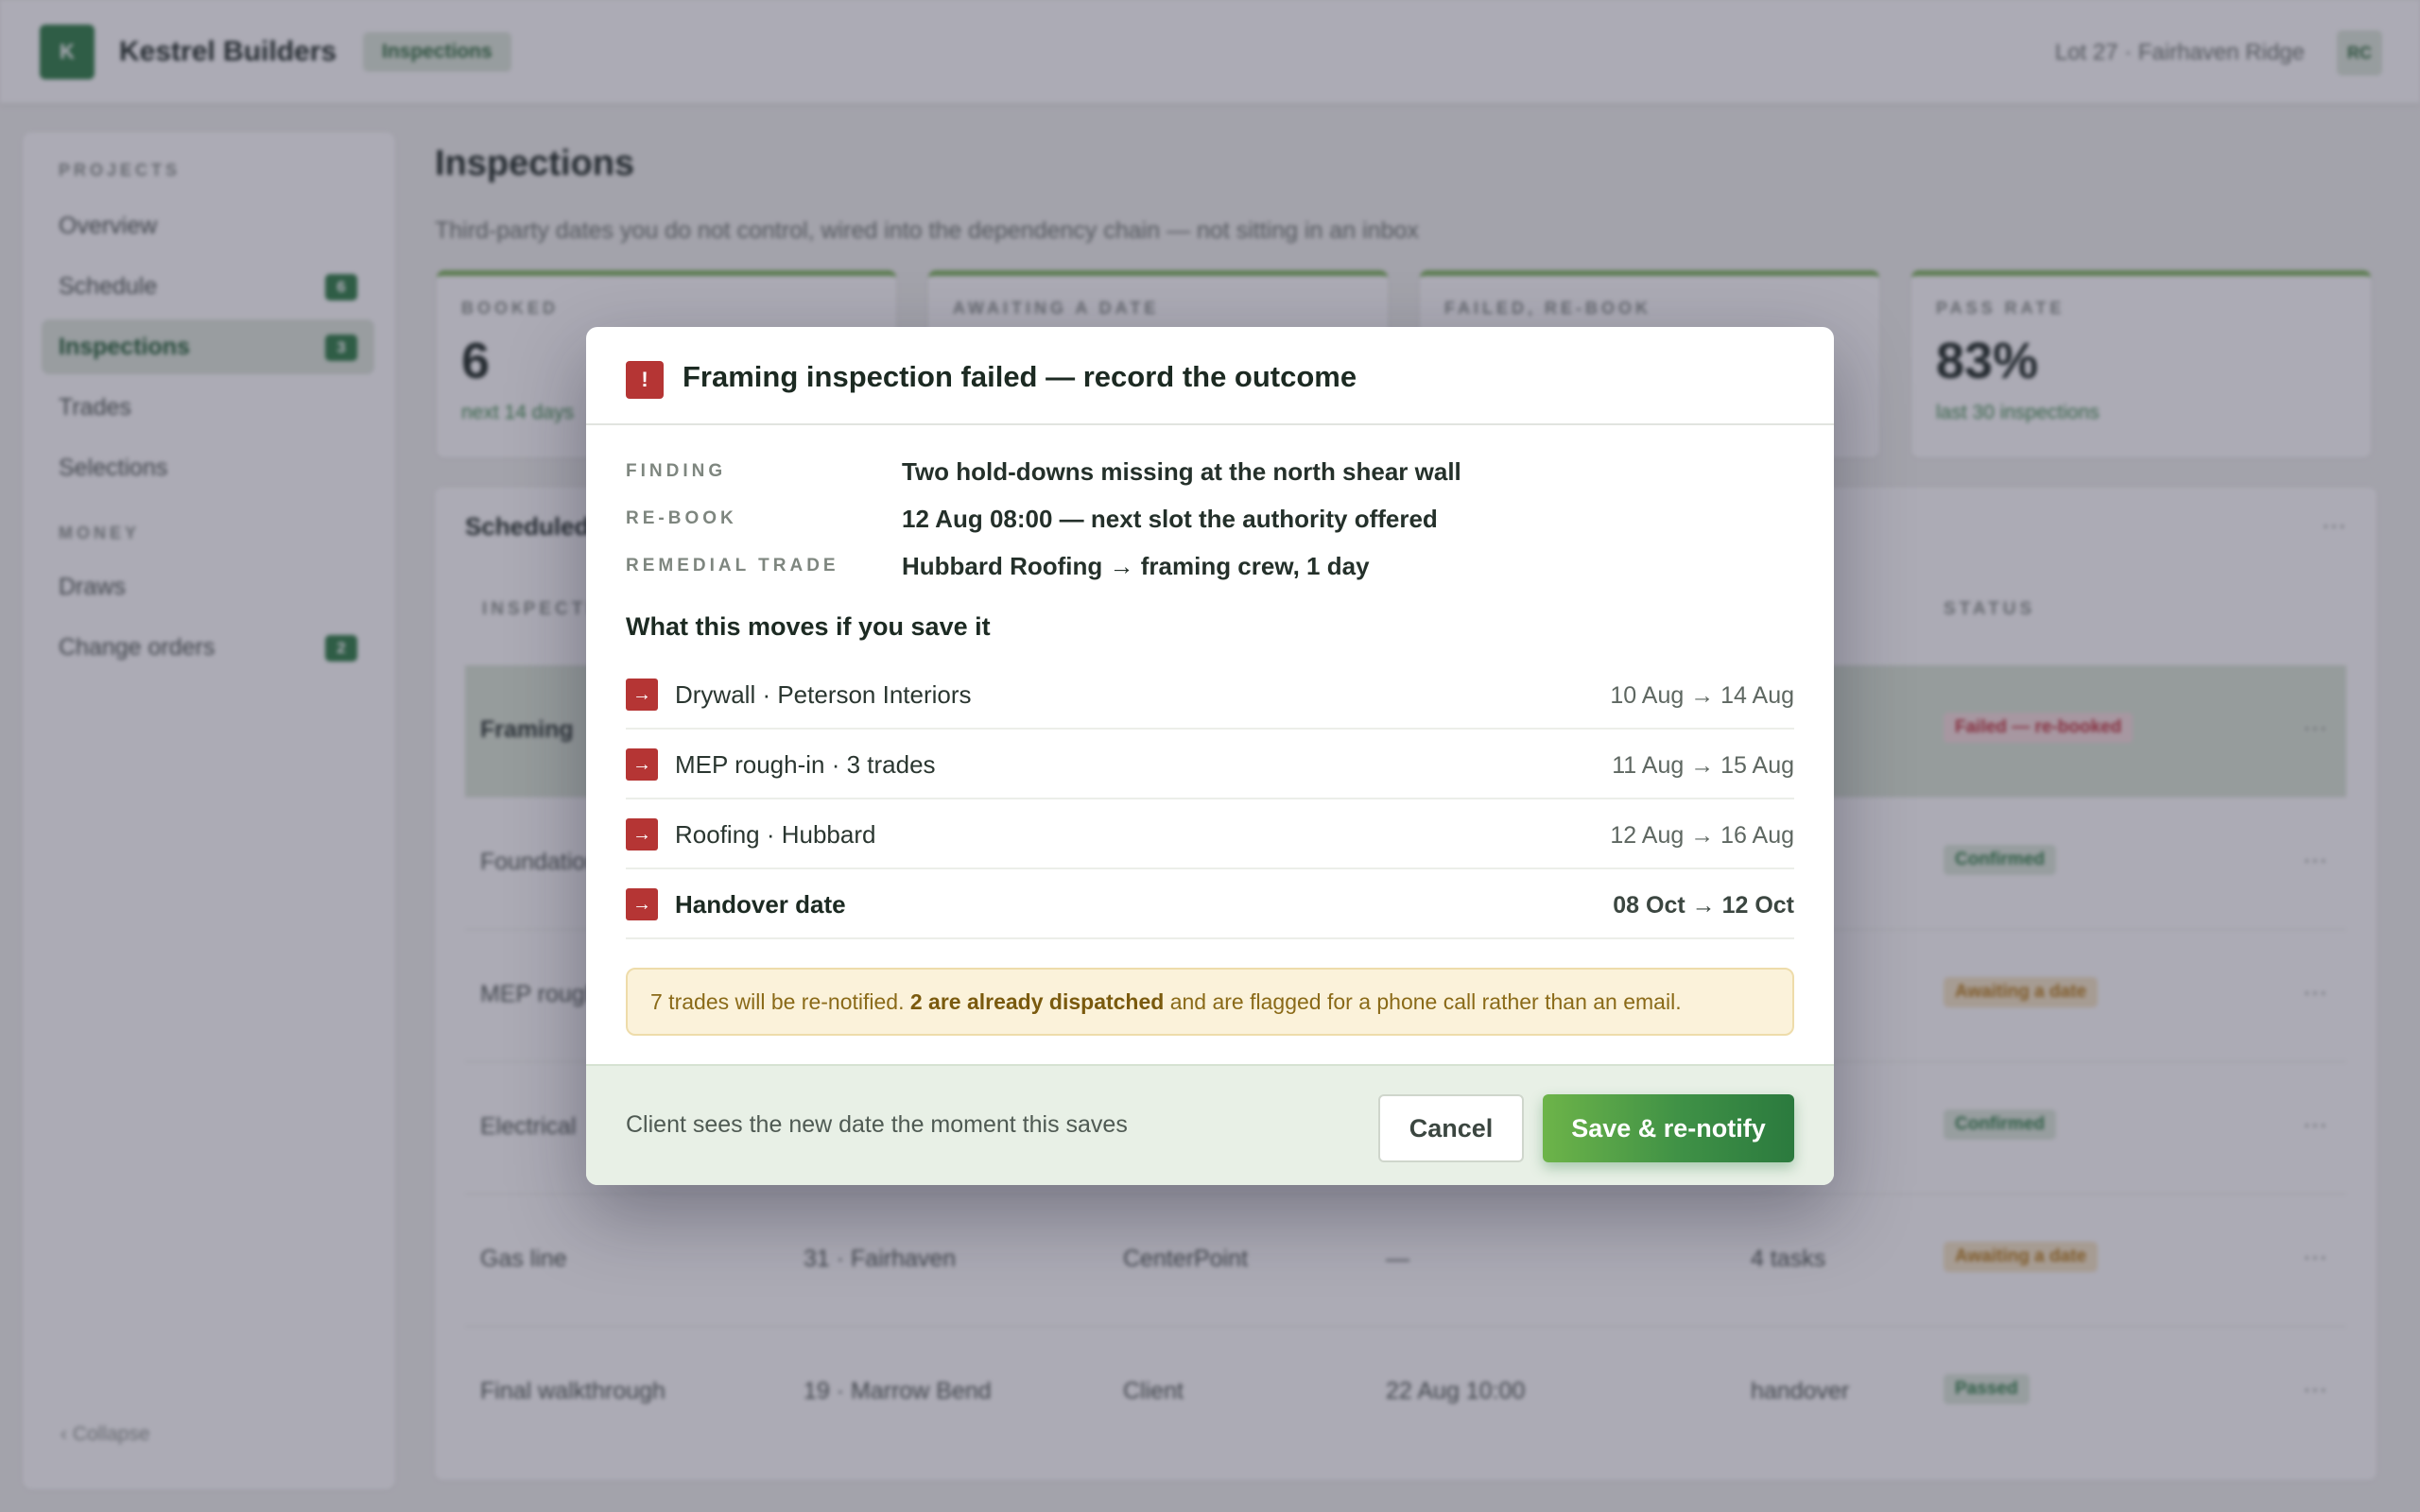 This screenshot has height=1512, width=2420. What do you see at coordinates (1702, 835) in the screenshot?
I see `move-dates: 12 Aug → 16 Aug` at bounding box center [1702, 835].